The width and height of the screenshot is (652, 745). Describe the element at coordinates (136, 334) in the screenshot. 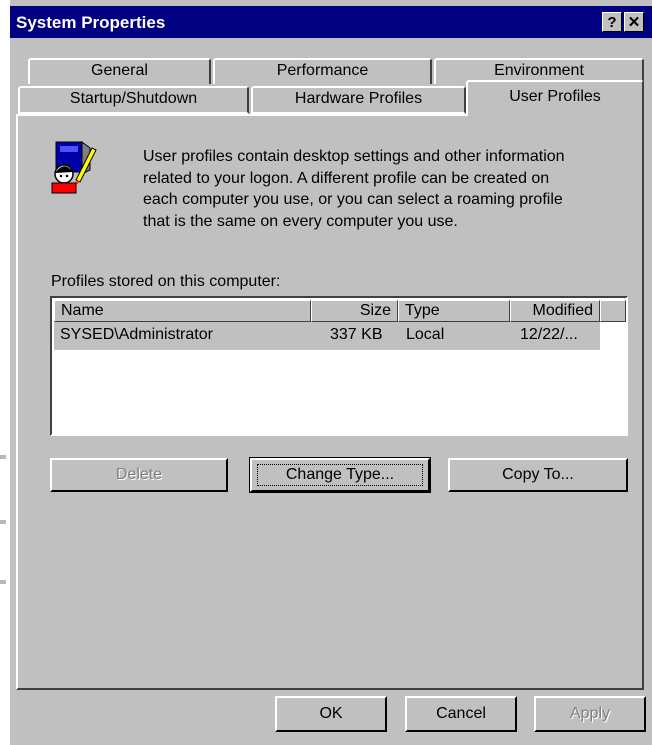

I see `cell-name: SYSED\Administrator` at that location.